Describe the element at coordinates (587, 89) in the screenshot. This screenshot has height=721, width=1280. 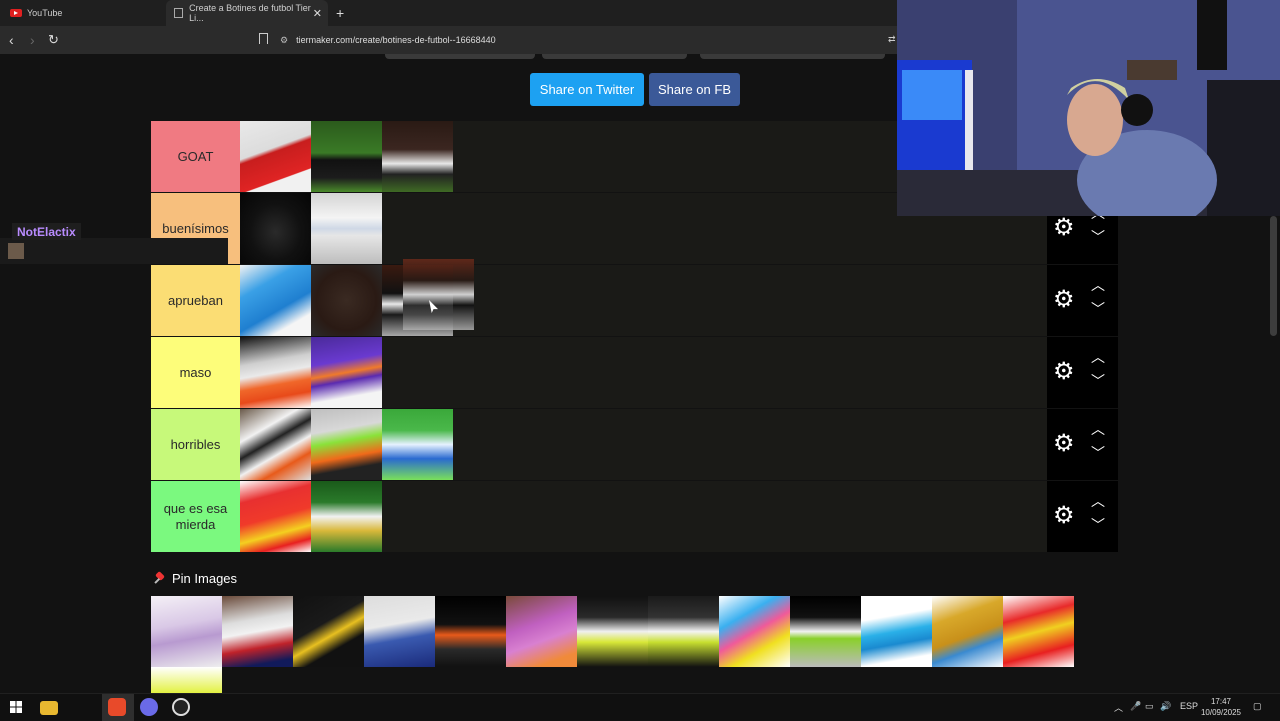
I see `share-twitter-button: Share on Twitter` at that location.